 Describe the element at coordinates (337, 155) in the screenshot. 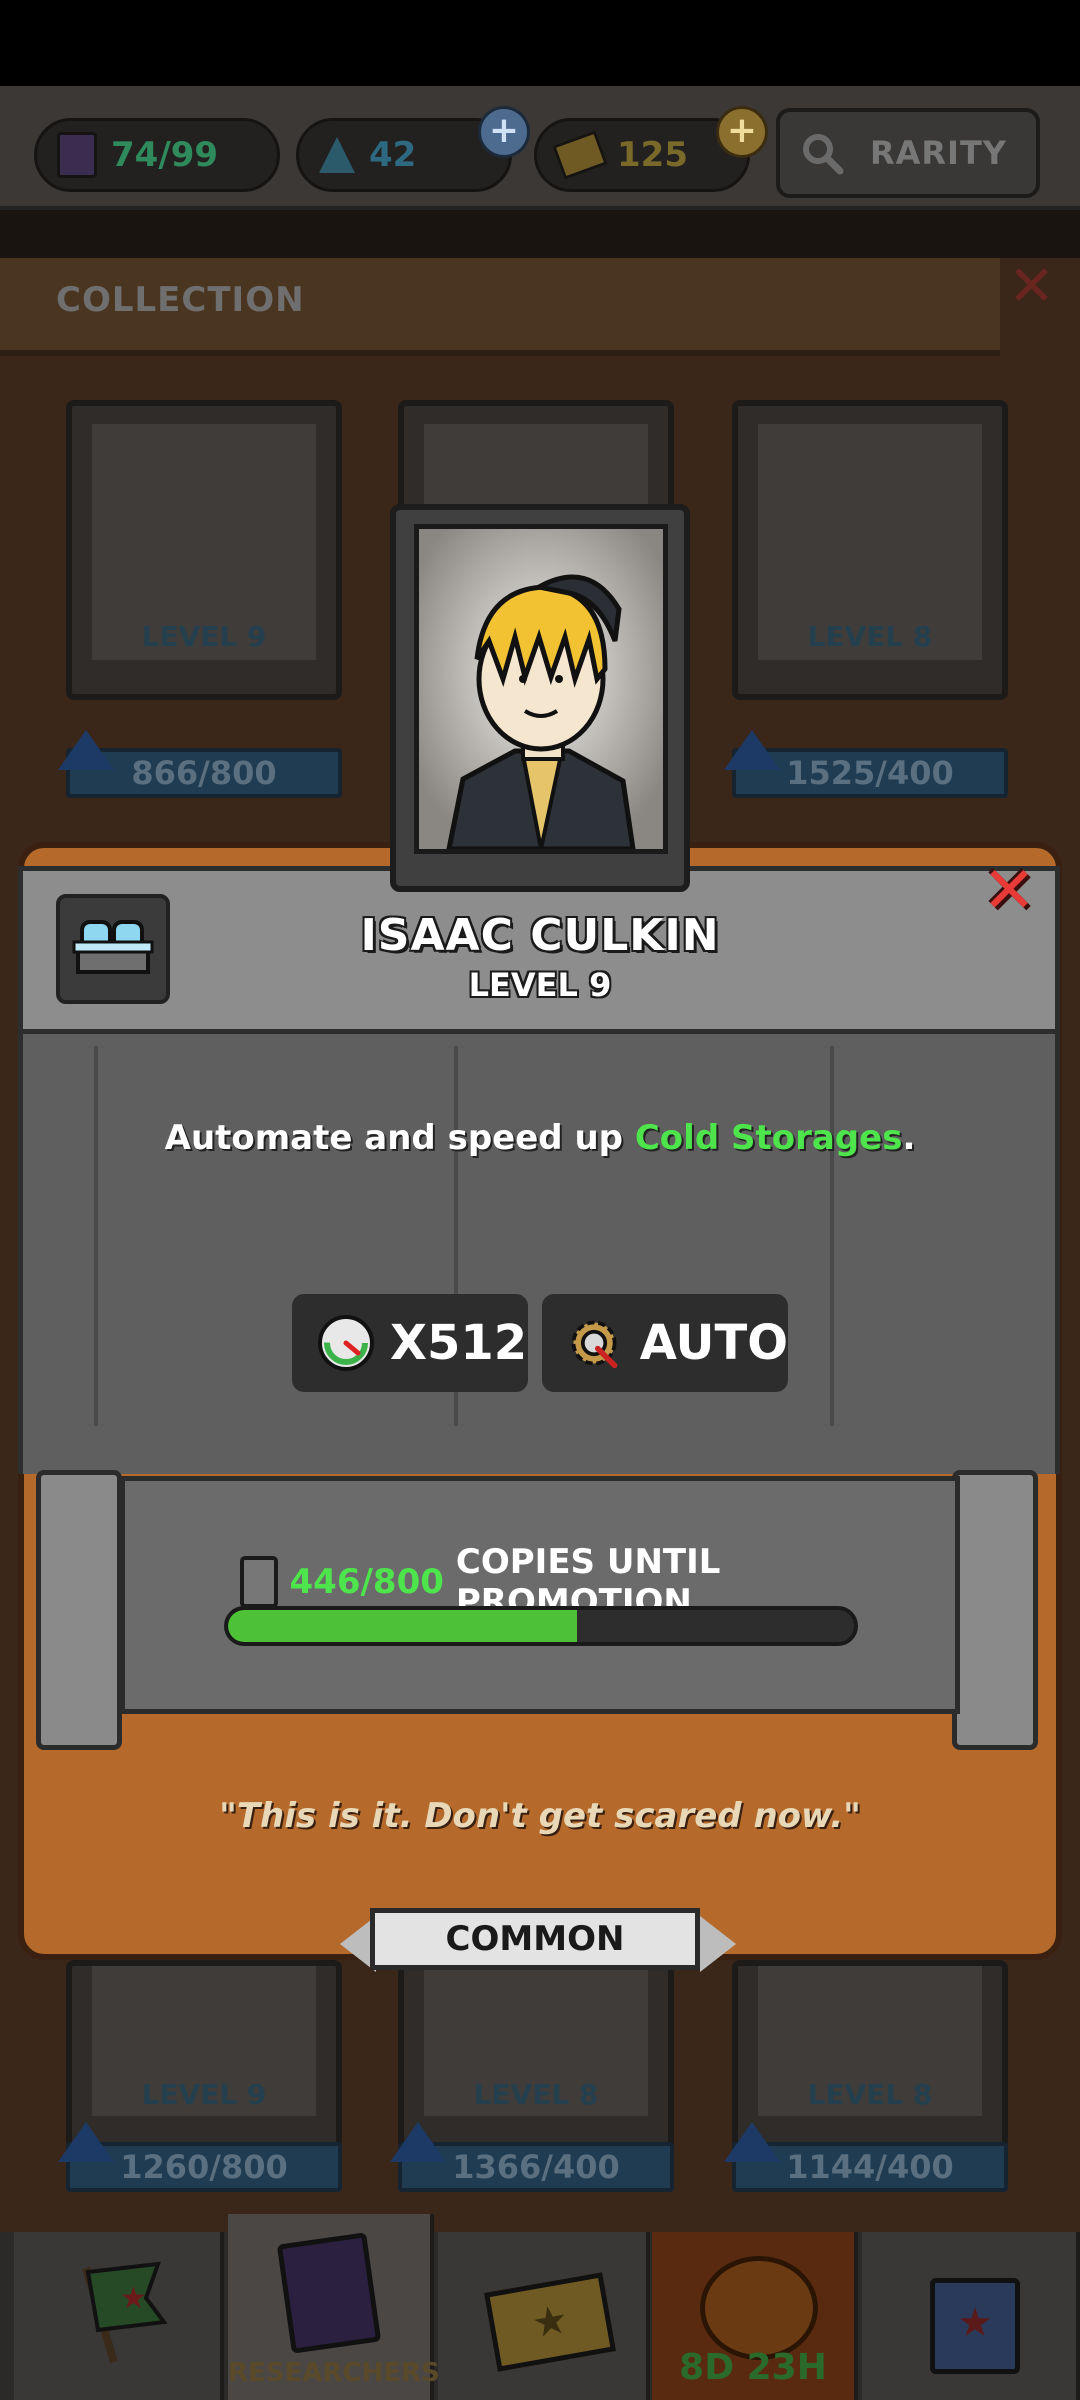

I see `flask-icon` at that location.